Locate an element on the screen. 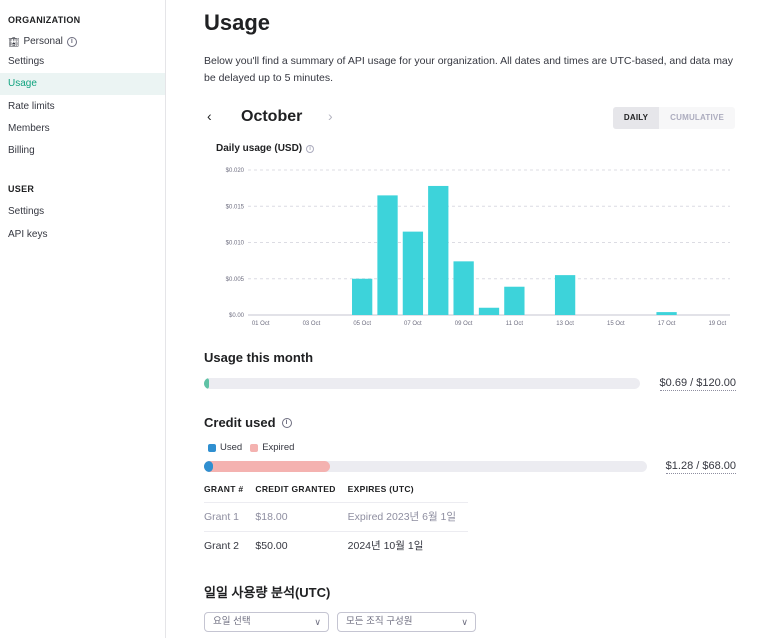 Image resolution: width=773 pixels, height=638 pixels. sidebar-item-label: Usage is located at coordinates (22, 83).